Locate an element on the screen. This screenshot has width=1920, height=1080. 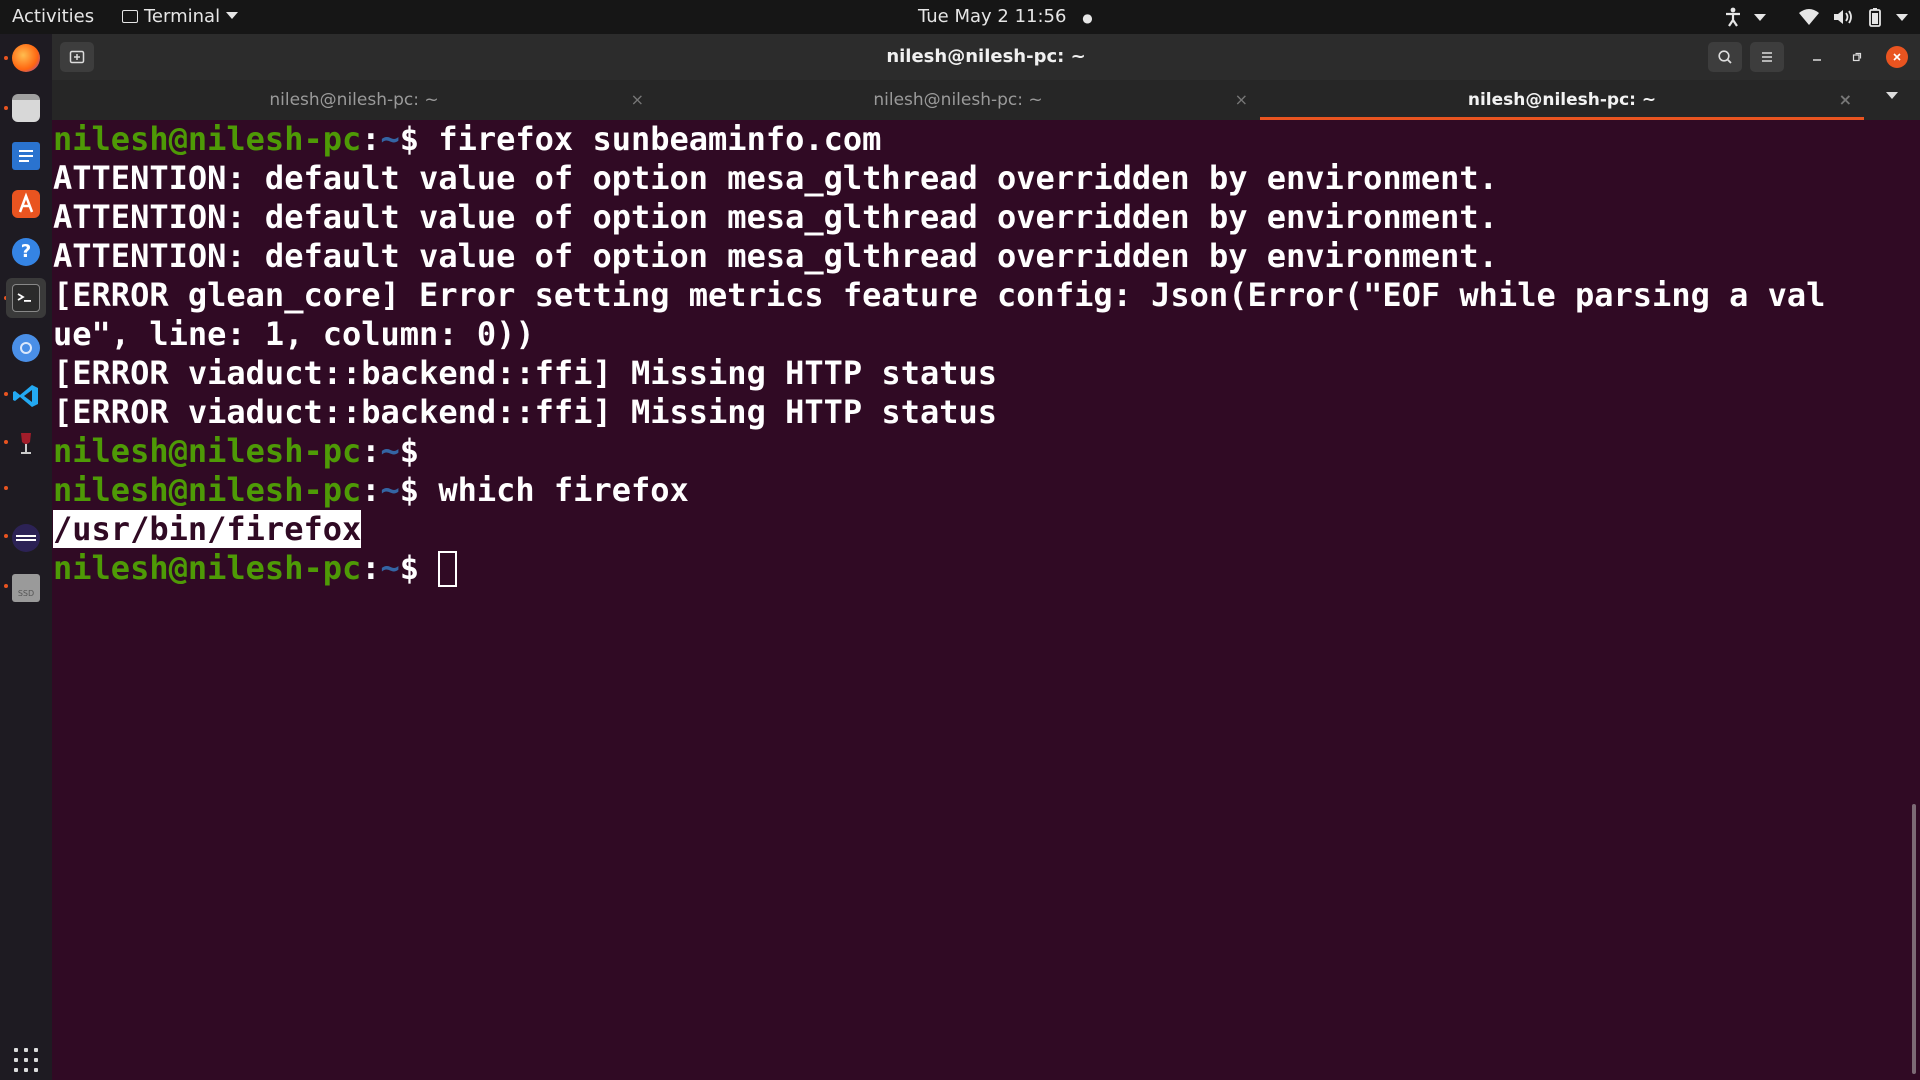
wine-icon is located at coordinates (26, 444).